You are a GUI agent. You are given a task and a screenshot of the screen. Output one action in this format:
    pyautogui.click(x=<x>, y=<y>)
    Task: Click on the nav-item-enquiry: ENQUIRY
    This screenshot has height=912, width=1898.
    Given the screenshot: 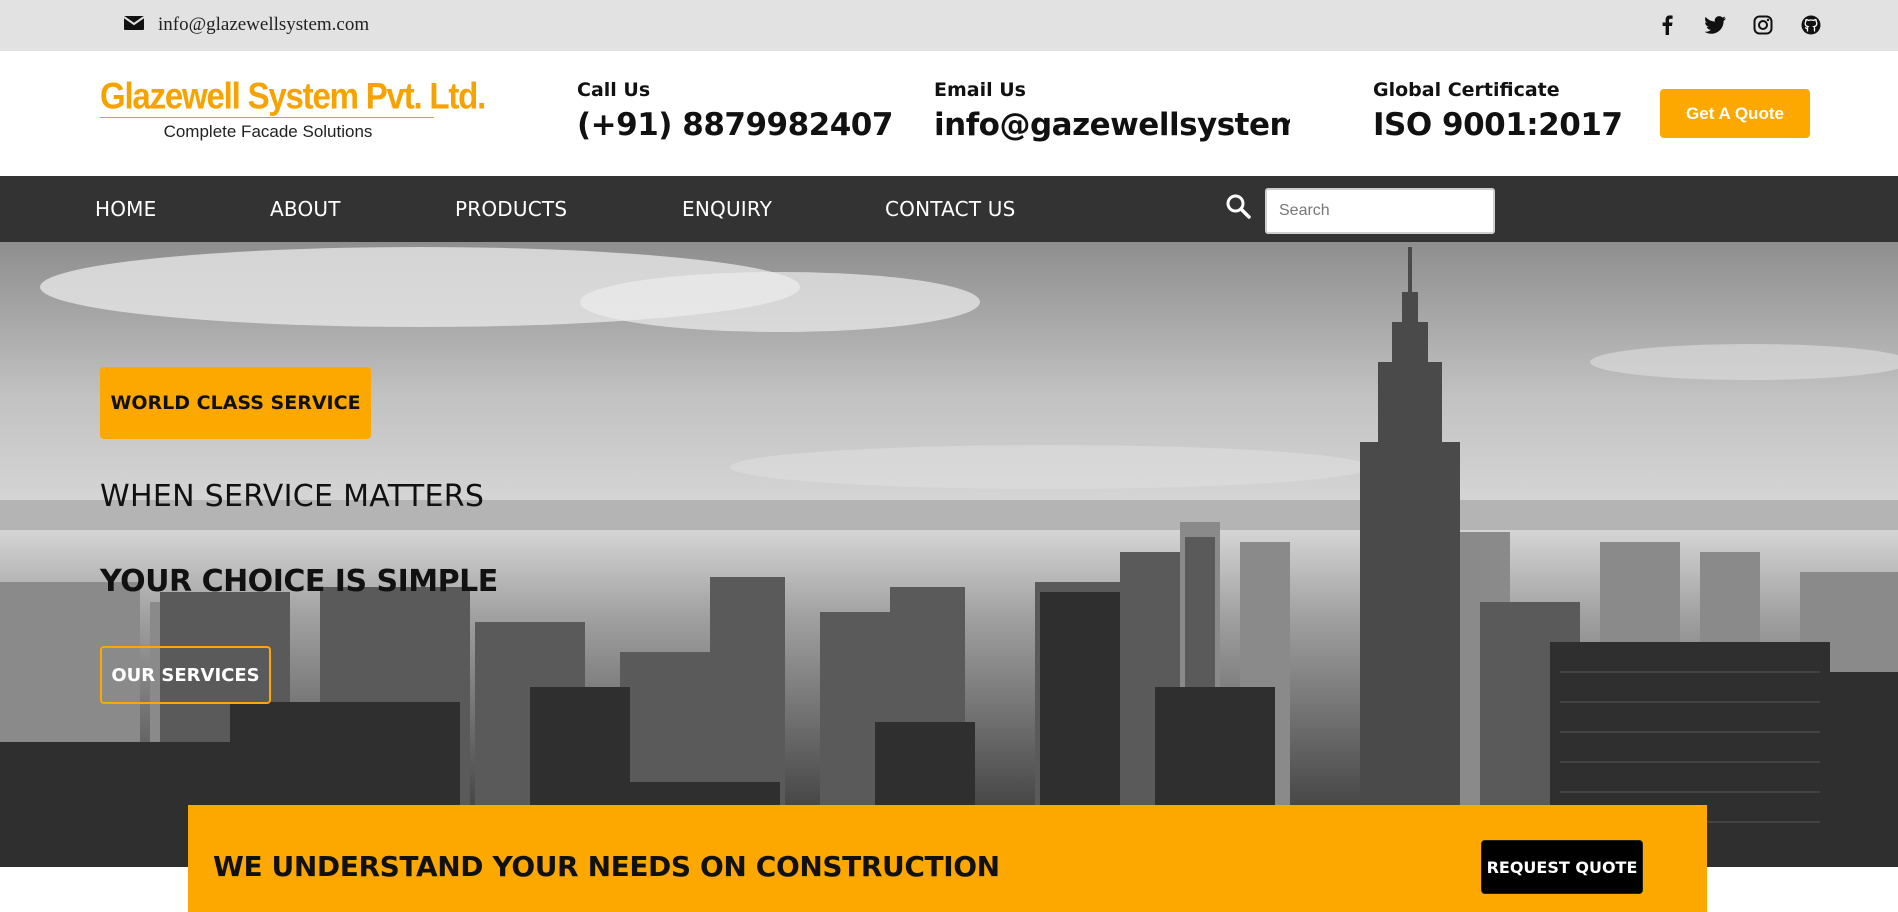 What is the action you would take?
    pyautogui.click(x=727, y=209)
    